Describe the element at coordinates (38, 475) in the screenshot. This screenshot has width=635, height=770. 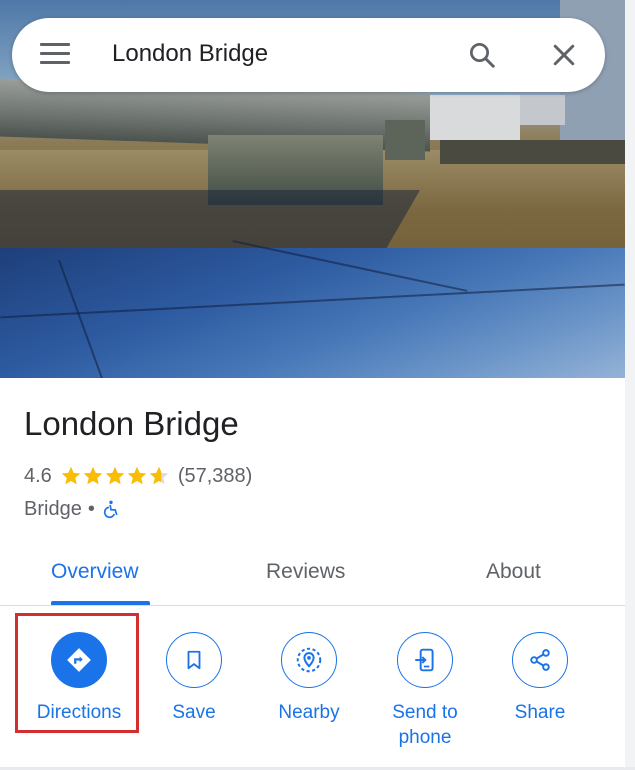
I see `rating-value: 4.6` at that location.